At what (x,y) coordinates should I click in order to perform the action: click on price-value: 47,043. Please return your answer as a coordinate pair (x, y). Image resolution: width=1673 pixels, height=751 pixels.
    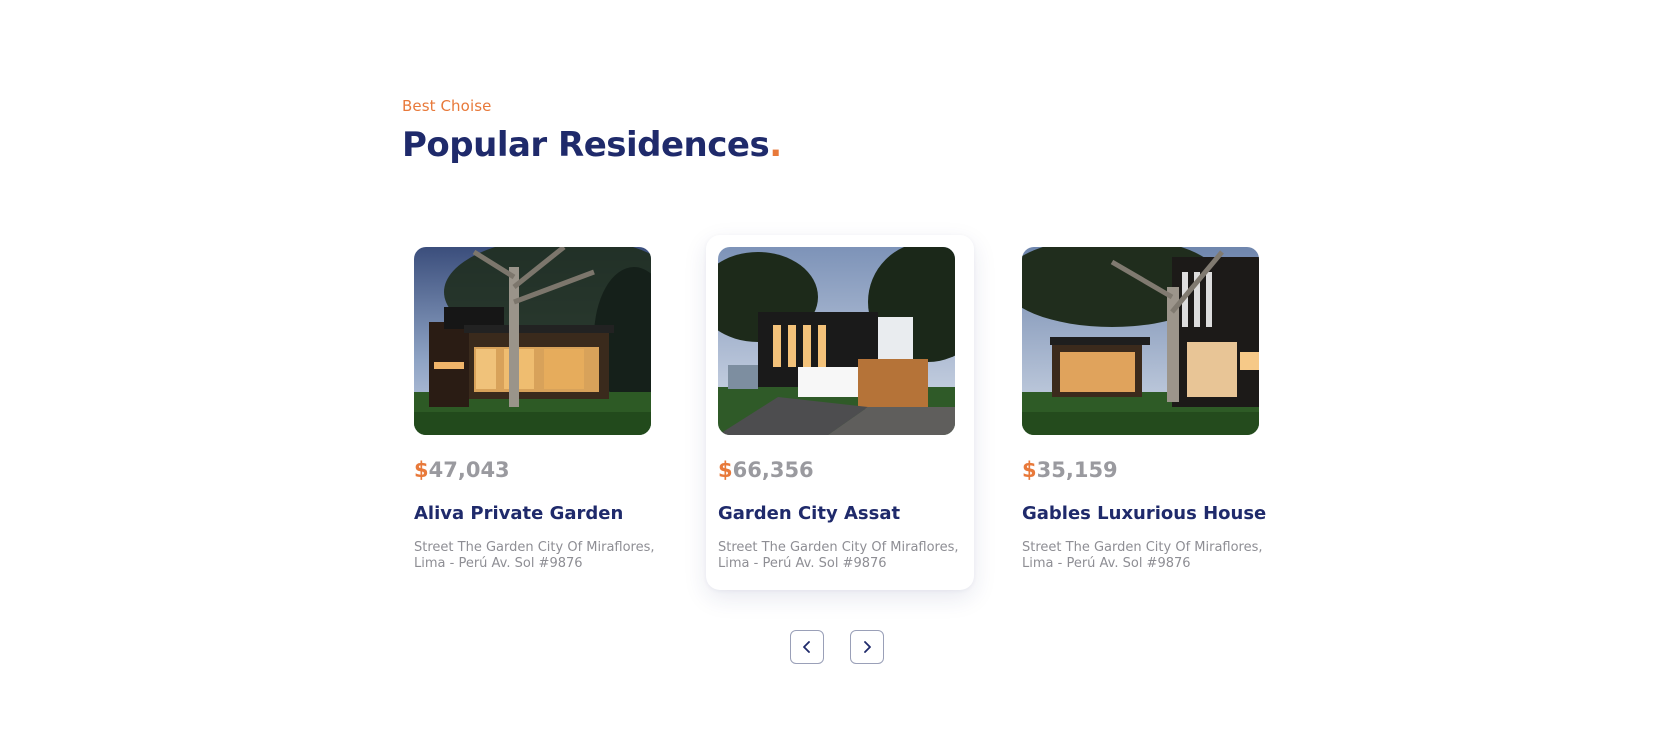
    Looking at the image, I should click on (469, 470).